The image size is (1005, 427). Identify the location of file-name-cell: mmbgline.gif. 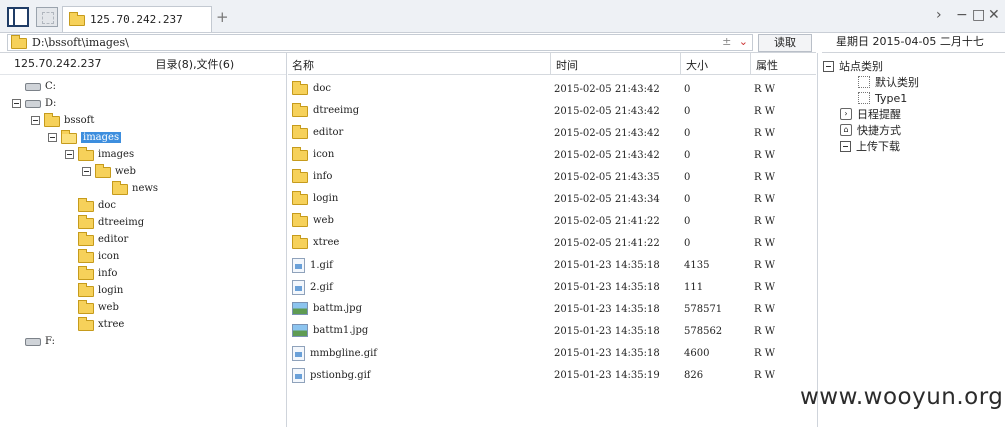
(334, 353).